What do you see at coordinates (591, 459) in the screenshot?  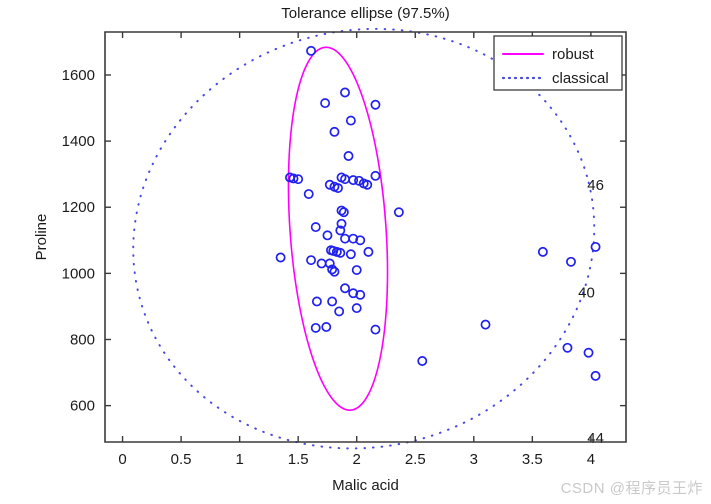 I see `x-tick-label: 4` at bounding box center [591, 459].